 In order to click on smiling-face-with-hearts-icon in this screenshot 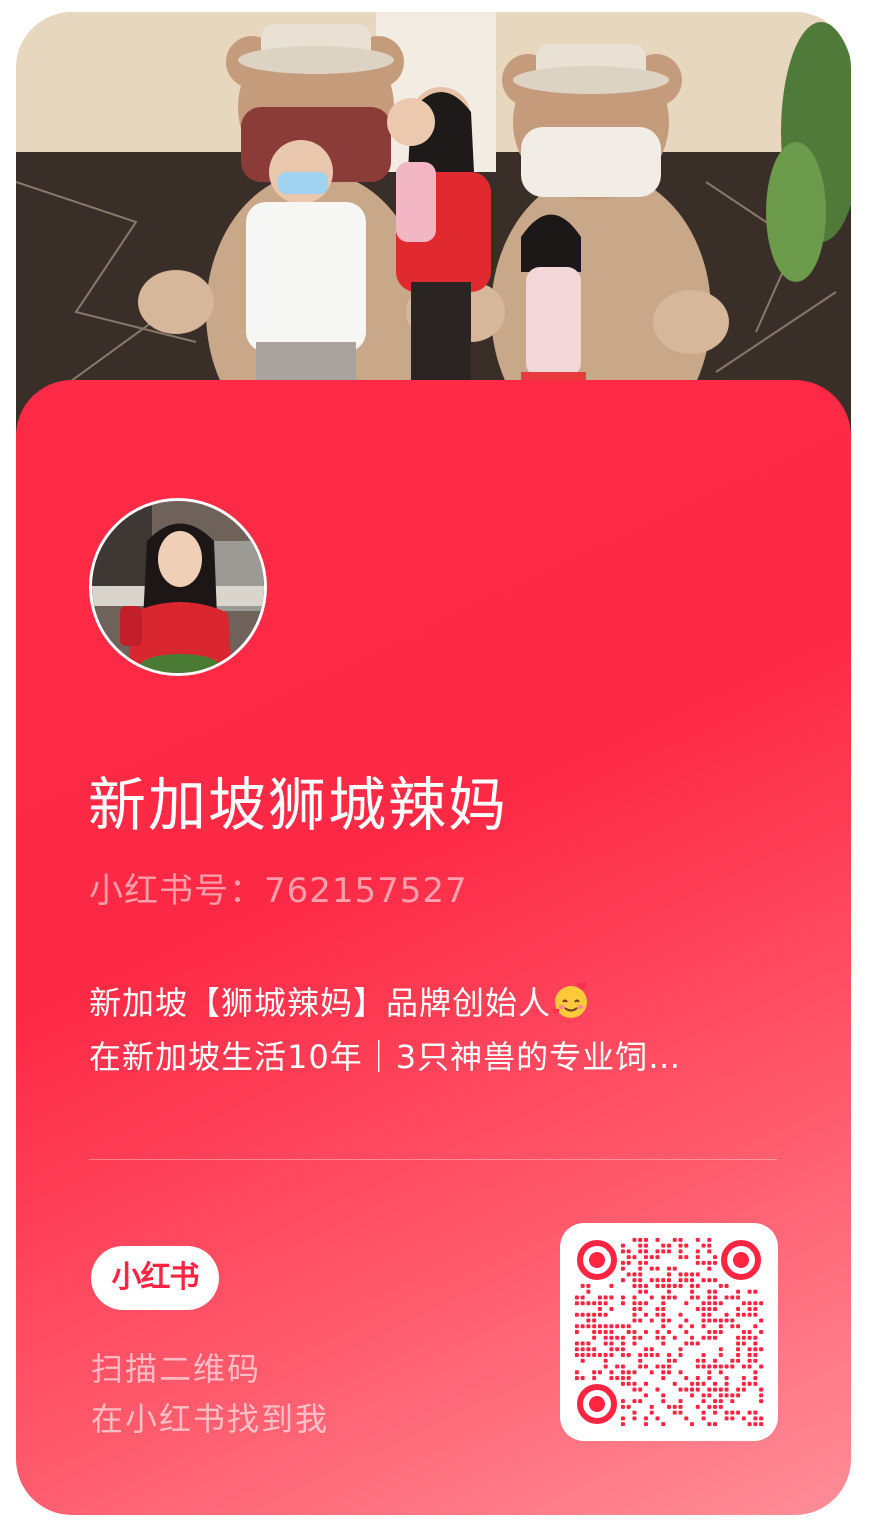, I will do `click(570, 1000)`.